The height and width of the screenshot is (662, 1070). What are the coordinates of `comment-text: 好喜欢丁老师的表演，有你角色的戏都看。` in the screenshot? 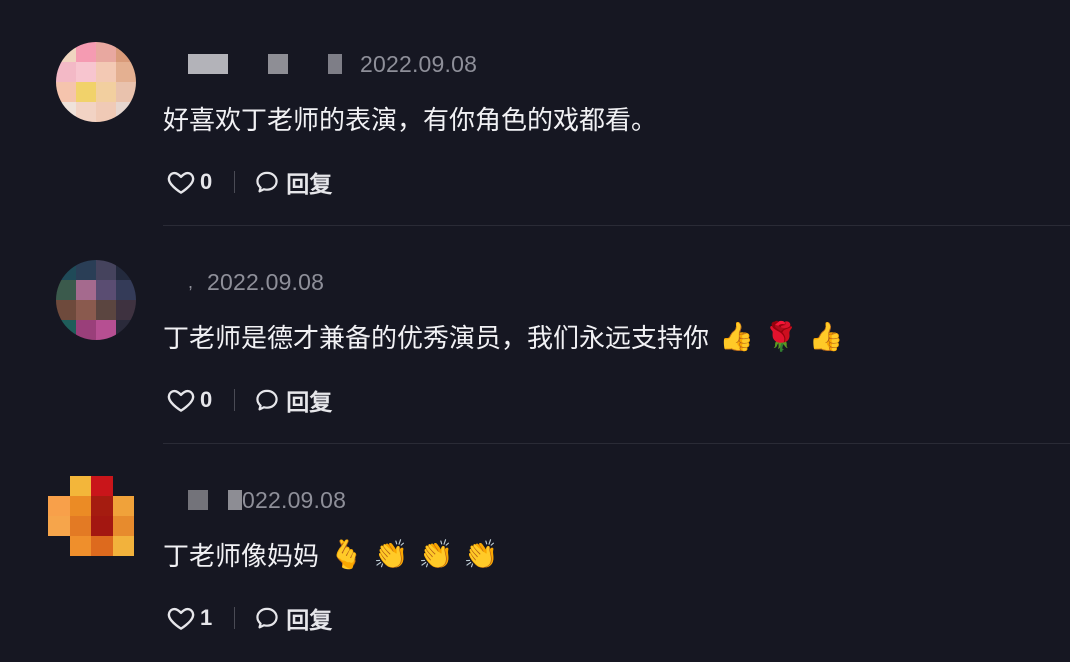 It's located at (410, 118).